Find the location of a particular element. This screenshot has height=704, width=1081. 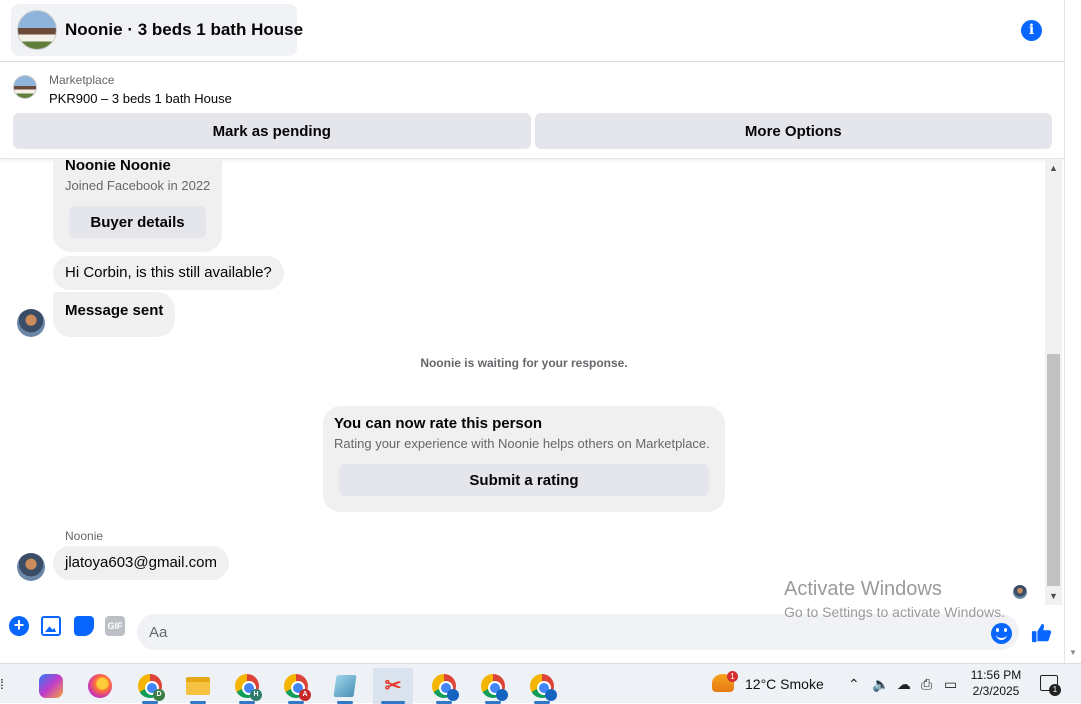

scroll-up-arrow-icon: ▲ is located at coordinates (1053, 168).